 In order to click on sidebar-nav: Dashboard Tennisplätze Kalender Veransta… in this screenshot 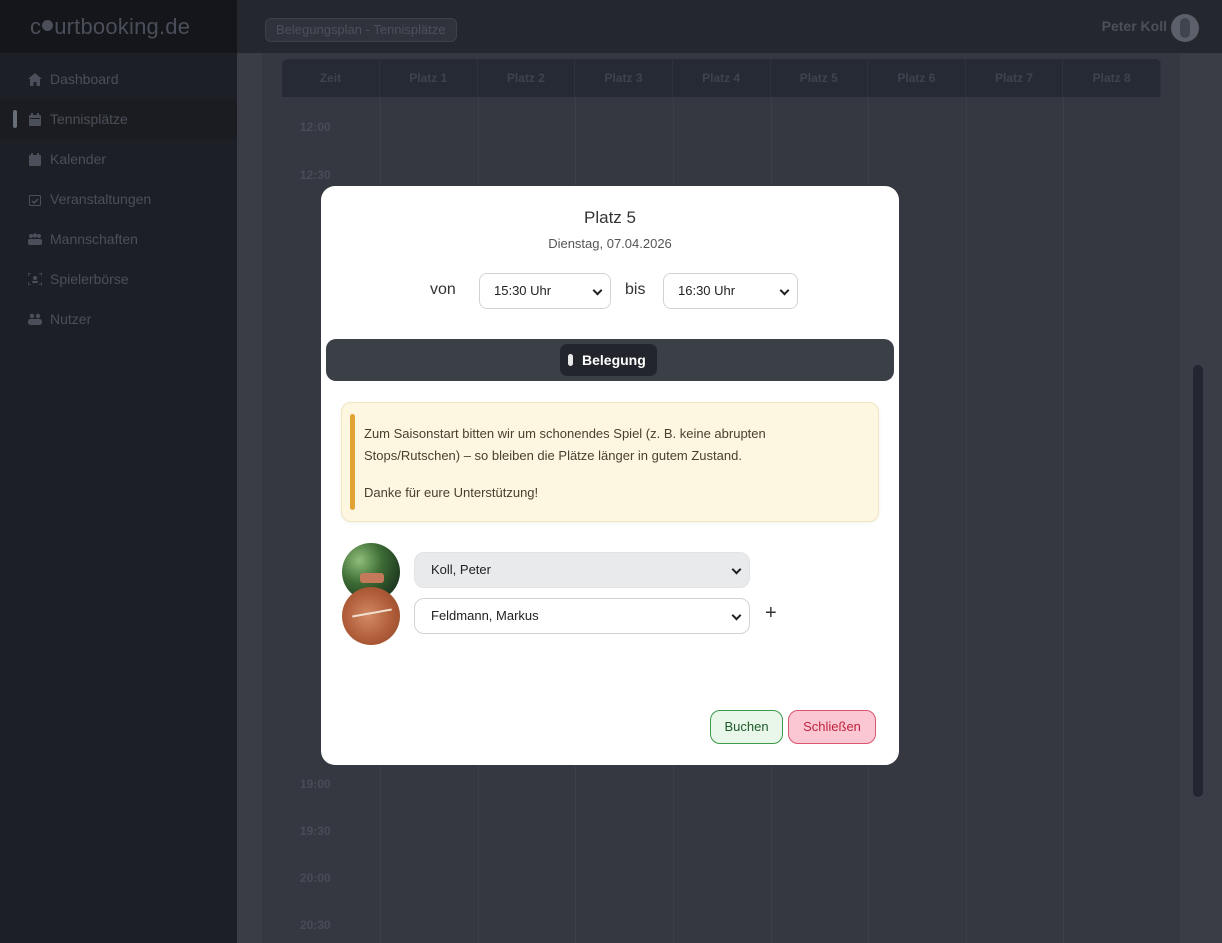, I will do `click(118, 199)`.